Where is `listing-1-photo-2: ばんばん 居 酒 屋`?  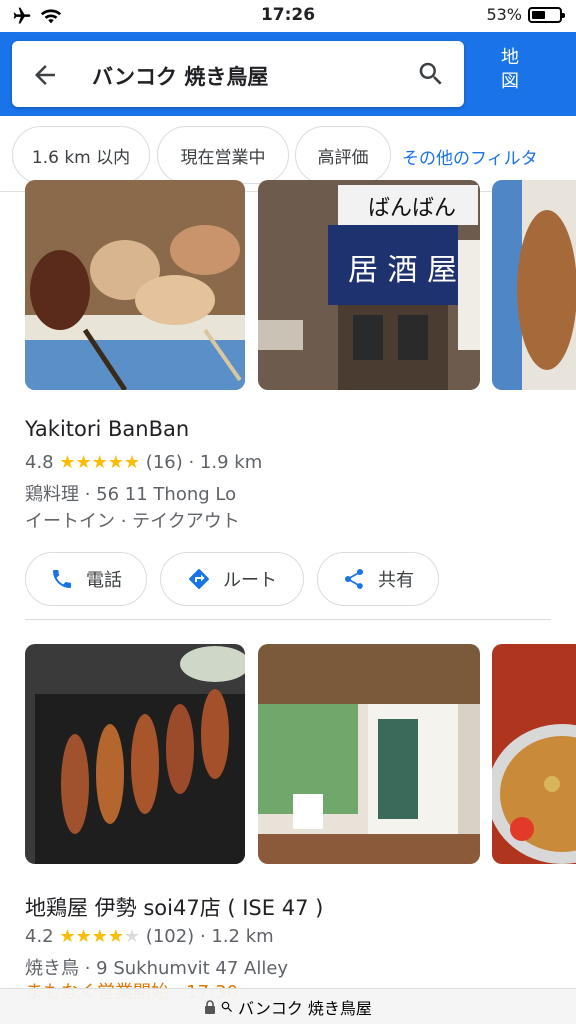 listing-1-photo-2: ばんばん 居 酒 屋 is located at coordinates (369, 285).